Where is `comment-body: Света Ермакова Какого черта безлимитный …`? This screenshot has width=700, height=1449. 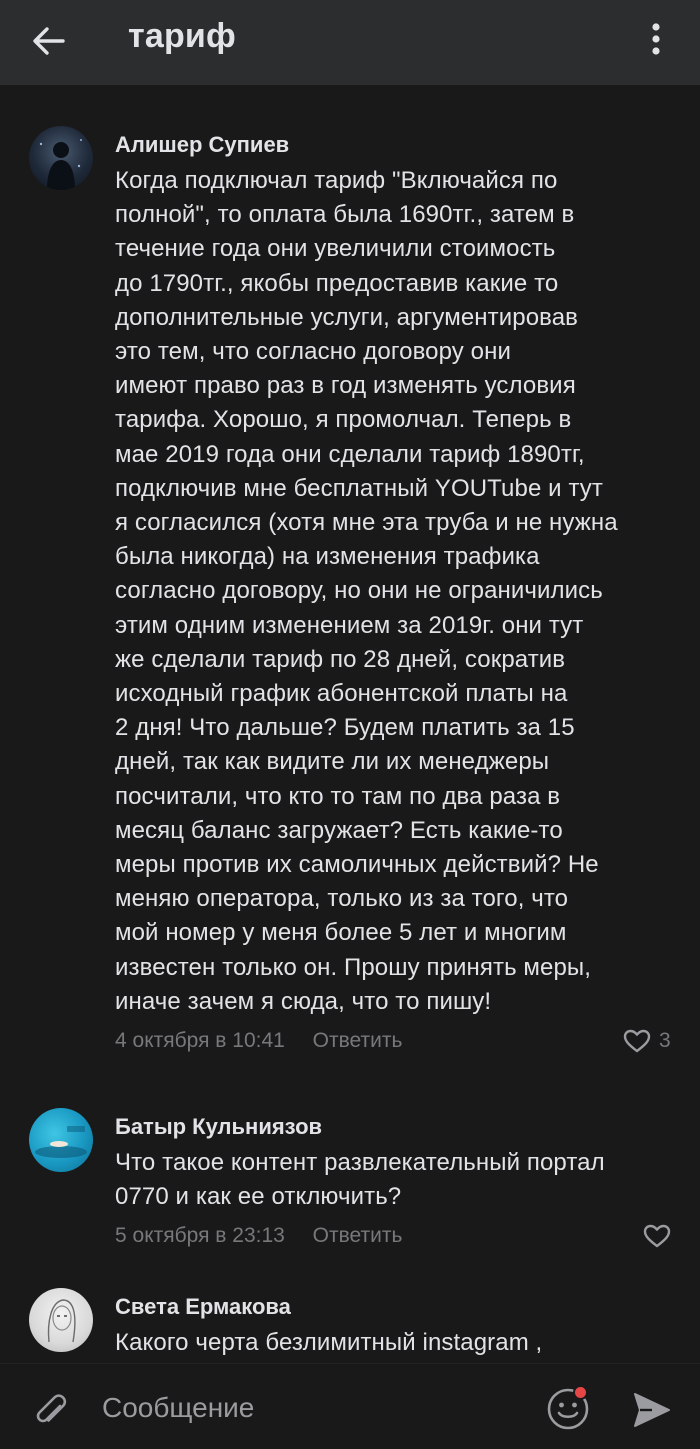 comment-body: Света Ермакова Какого черта безлимитный … is located at coordinates (400, 1326).